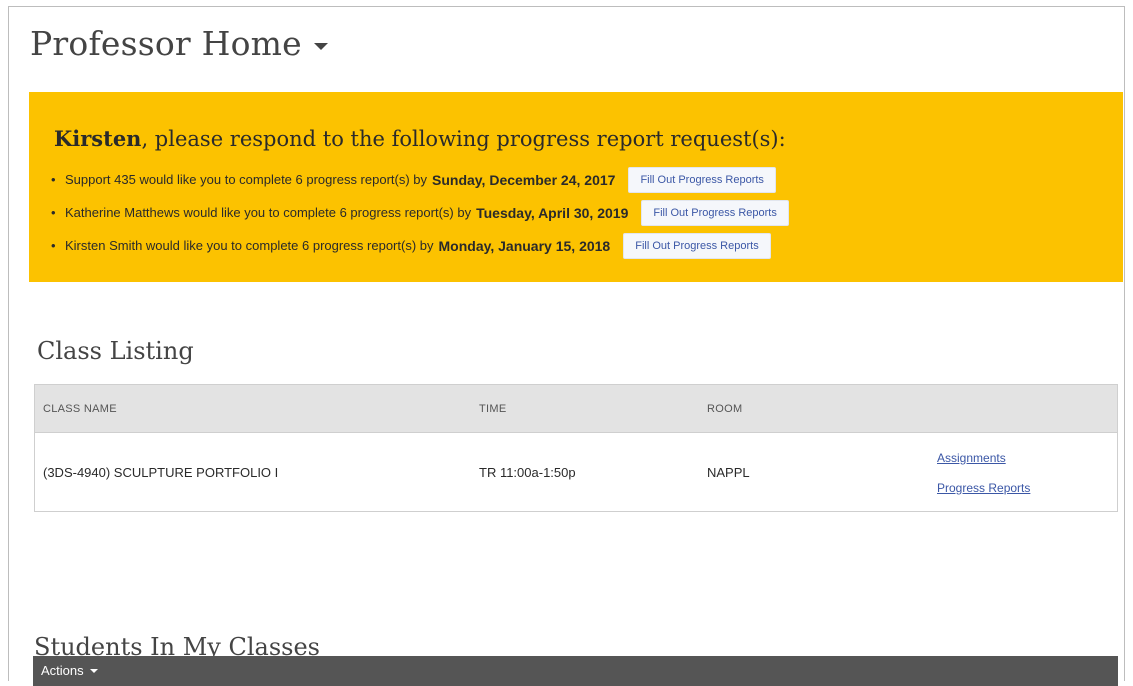 This screenshot has height=686, width=1133. I want to click on actions-dropdown: Actions, so click(69, 670).